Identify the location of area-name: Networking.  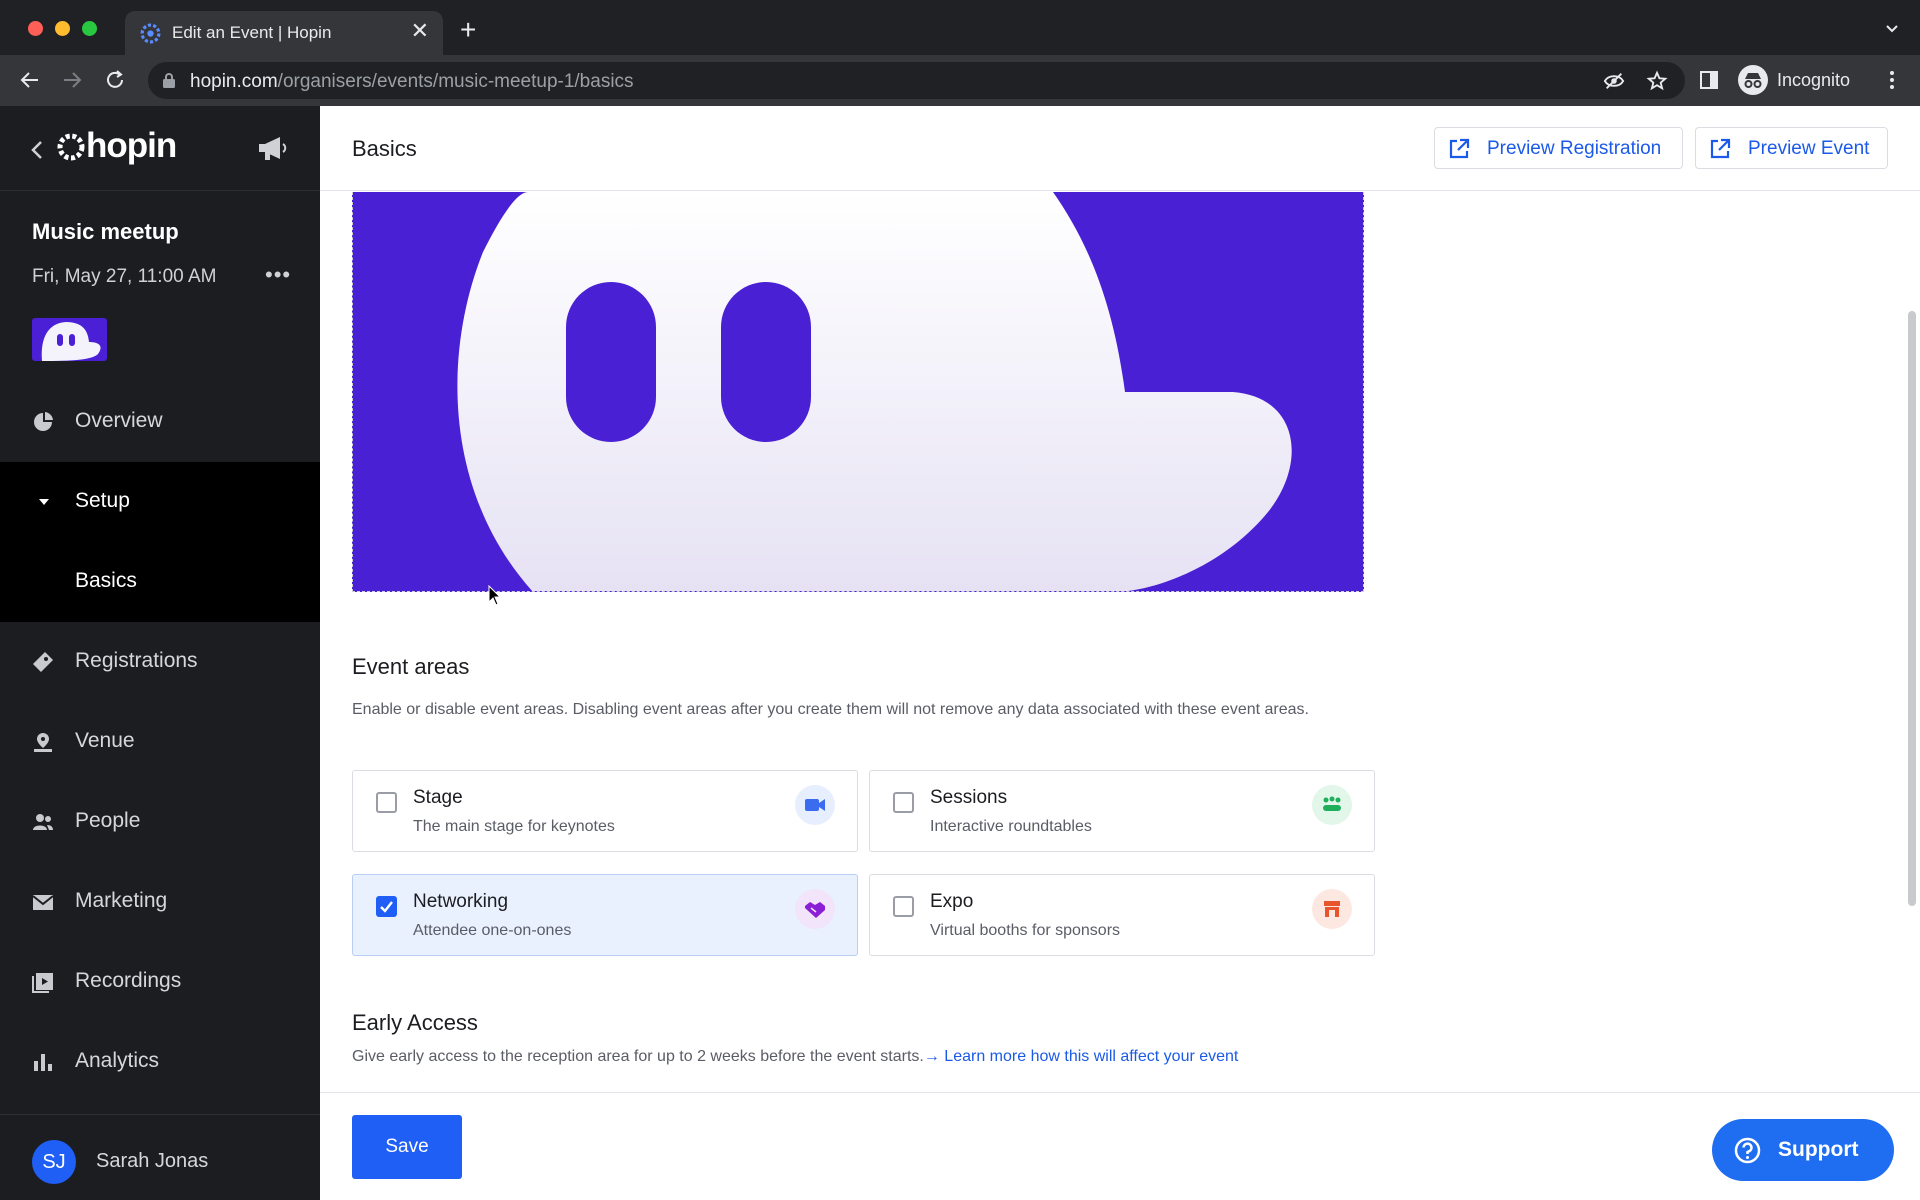
(461, 901).